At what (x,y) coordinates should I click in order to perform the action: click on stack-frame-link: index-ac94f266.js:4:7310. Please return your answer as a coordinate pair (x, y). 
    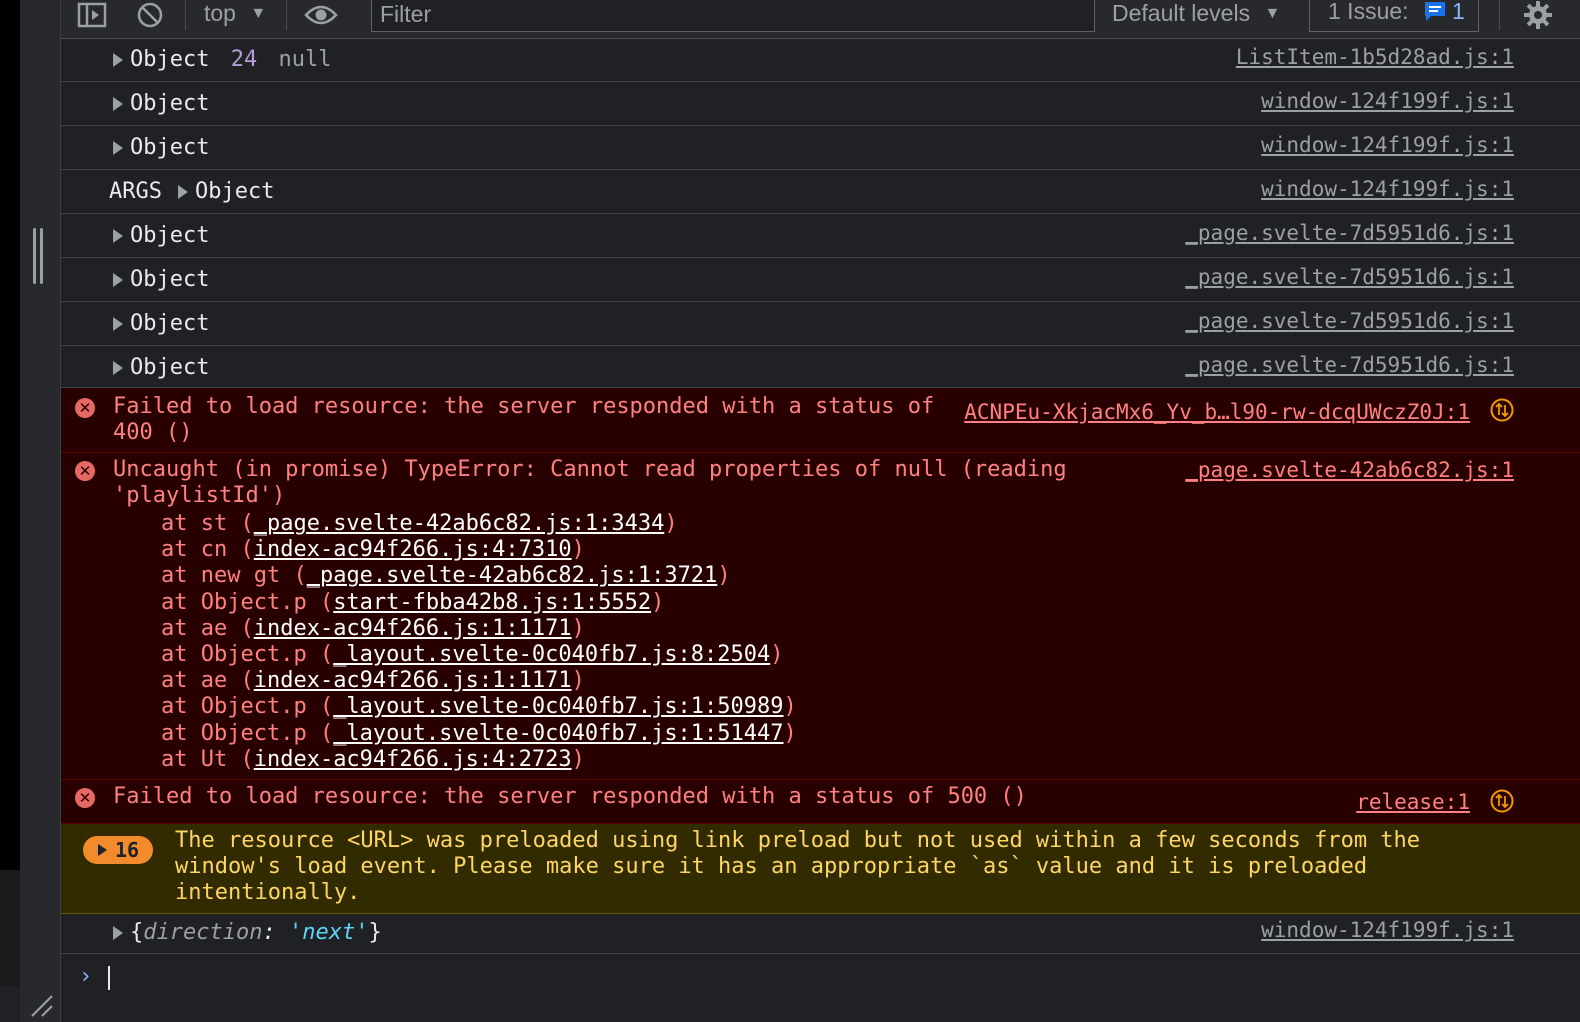
    Looking at the image, I should click on (413, 549).